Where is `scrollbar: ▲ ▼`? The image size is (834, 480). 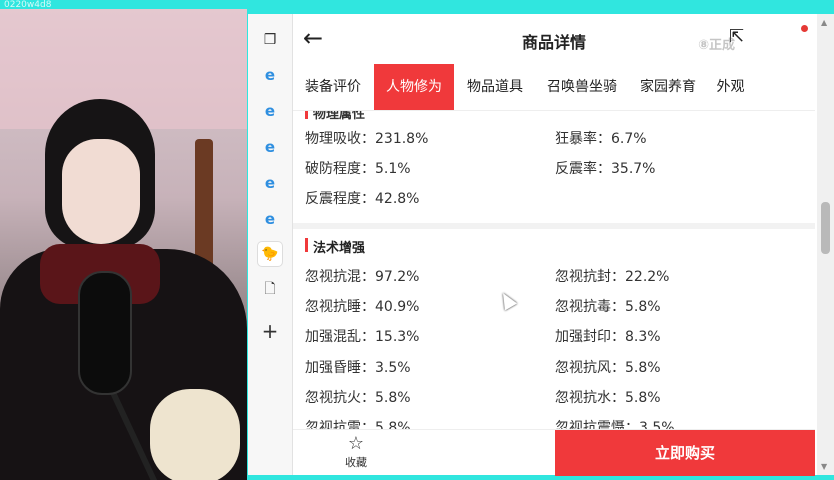 scrollbar: ▲ ▼ is located at coordinates (825, 244).